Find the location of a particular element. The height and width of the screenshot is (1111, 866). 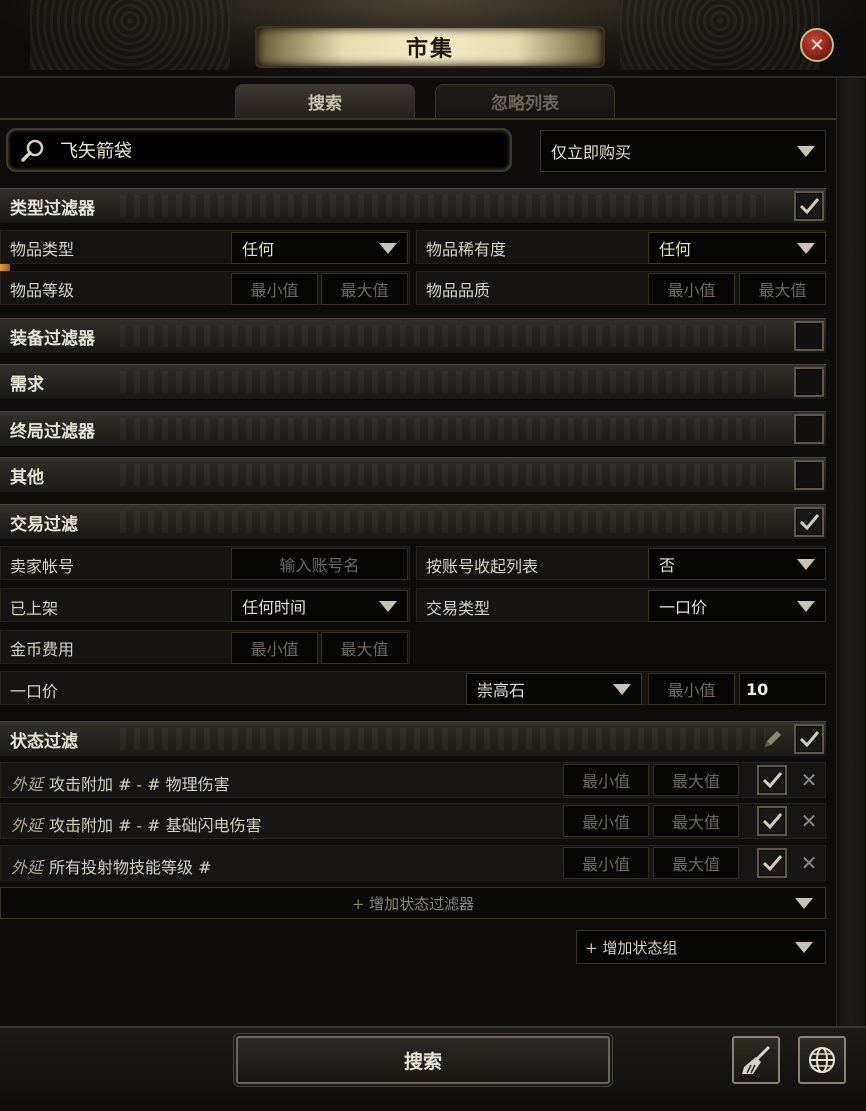

header-carving-left is located at coordinates (130, 35).